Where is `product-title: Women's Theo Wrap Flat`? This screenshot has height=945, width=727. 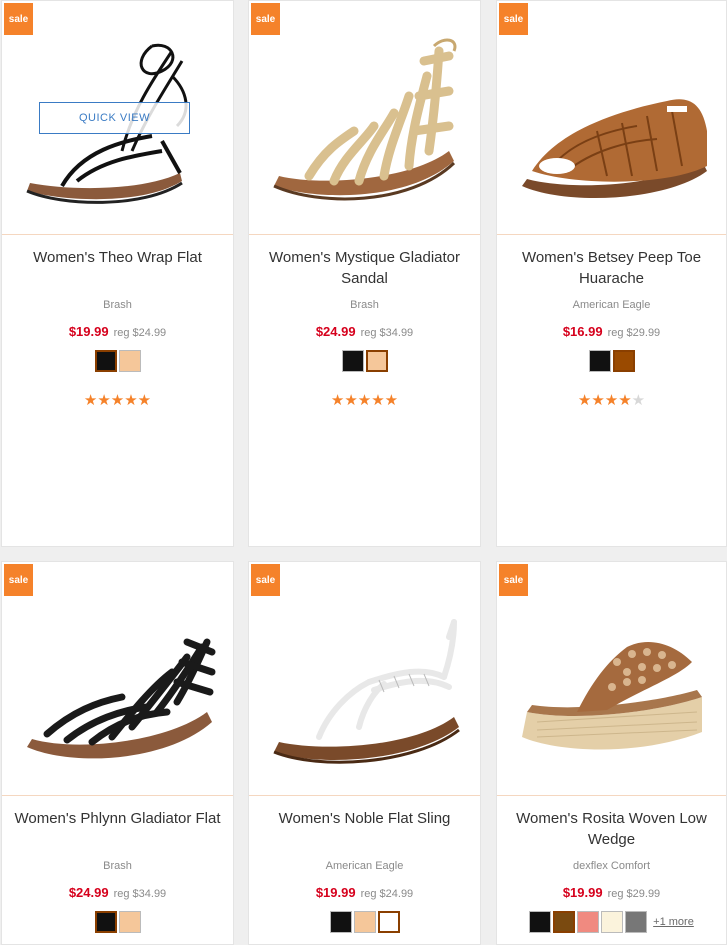 product-title: Women's Theo Wrap Flat is located at coordinates (117, 257).